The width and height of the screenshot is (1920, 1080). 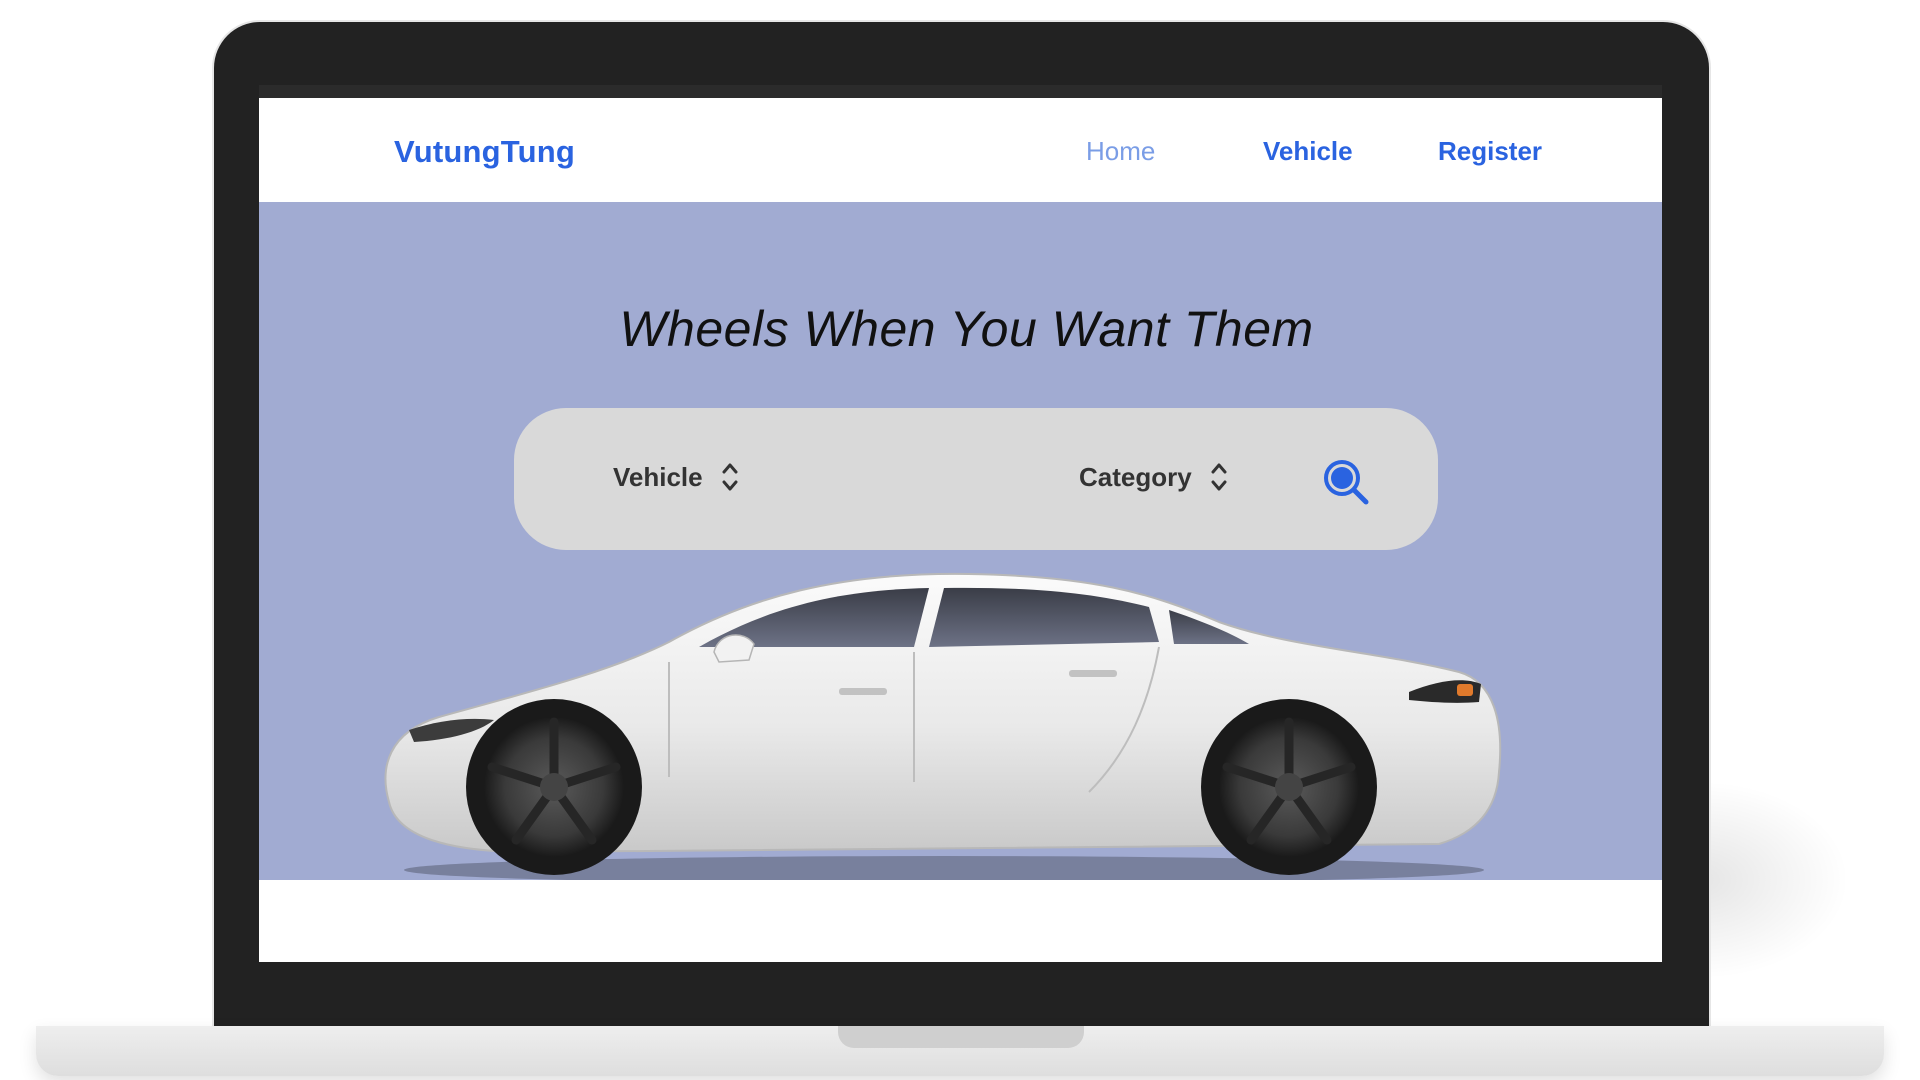 What do you see at coordinates (966, 329) in the screenshot?
I see `hero-headline: Wheels When You Want Them` at bounding box center [966, 329].